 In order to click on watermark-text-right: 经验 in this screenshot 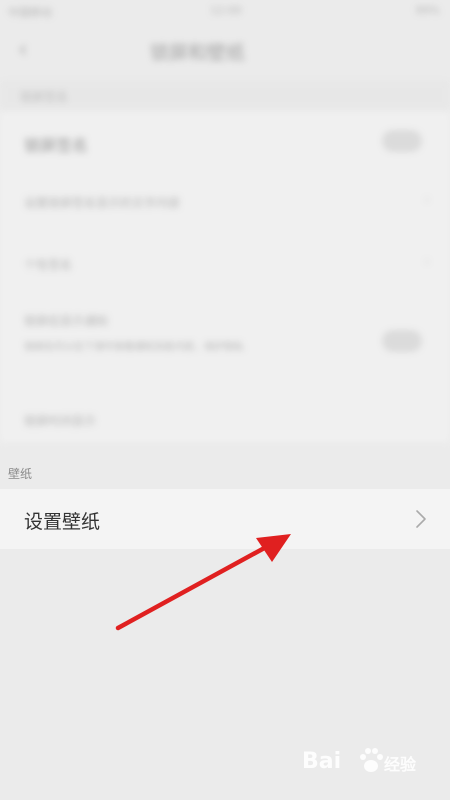, I will do `click(400, 764)`.